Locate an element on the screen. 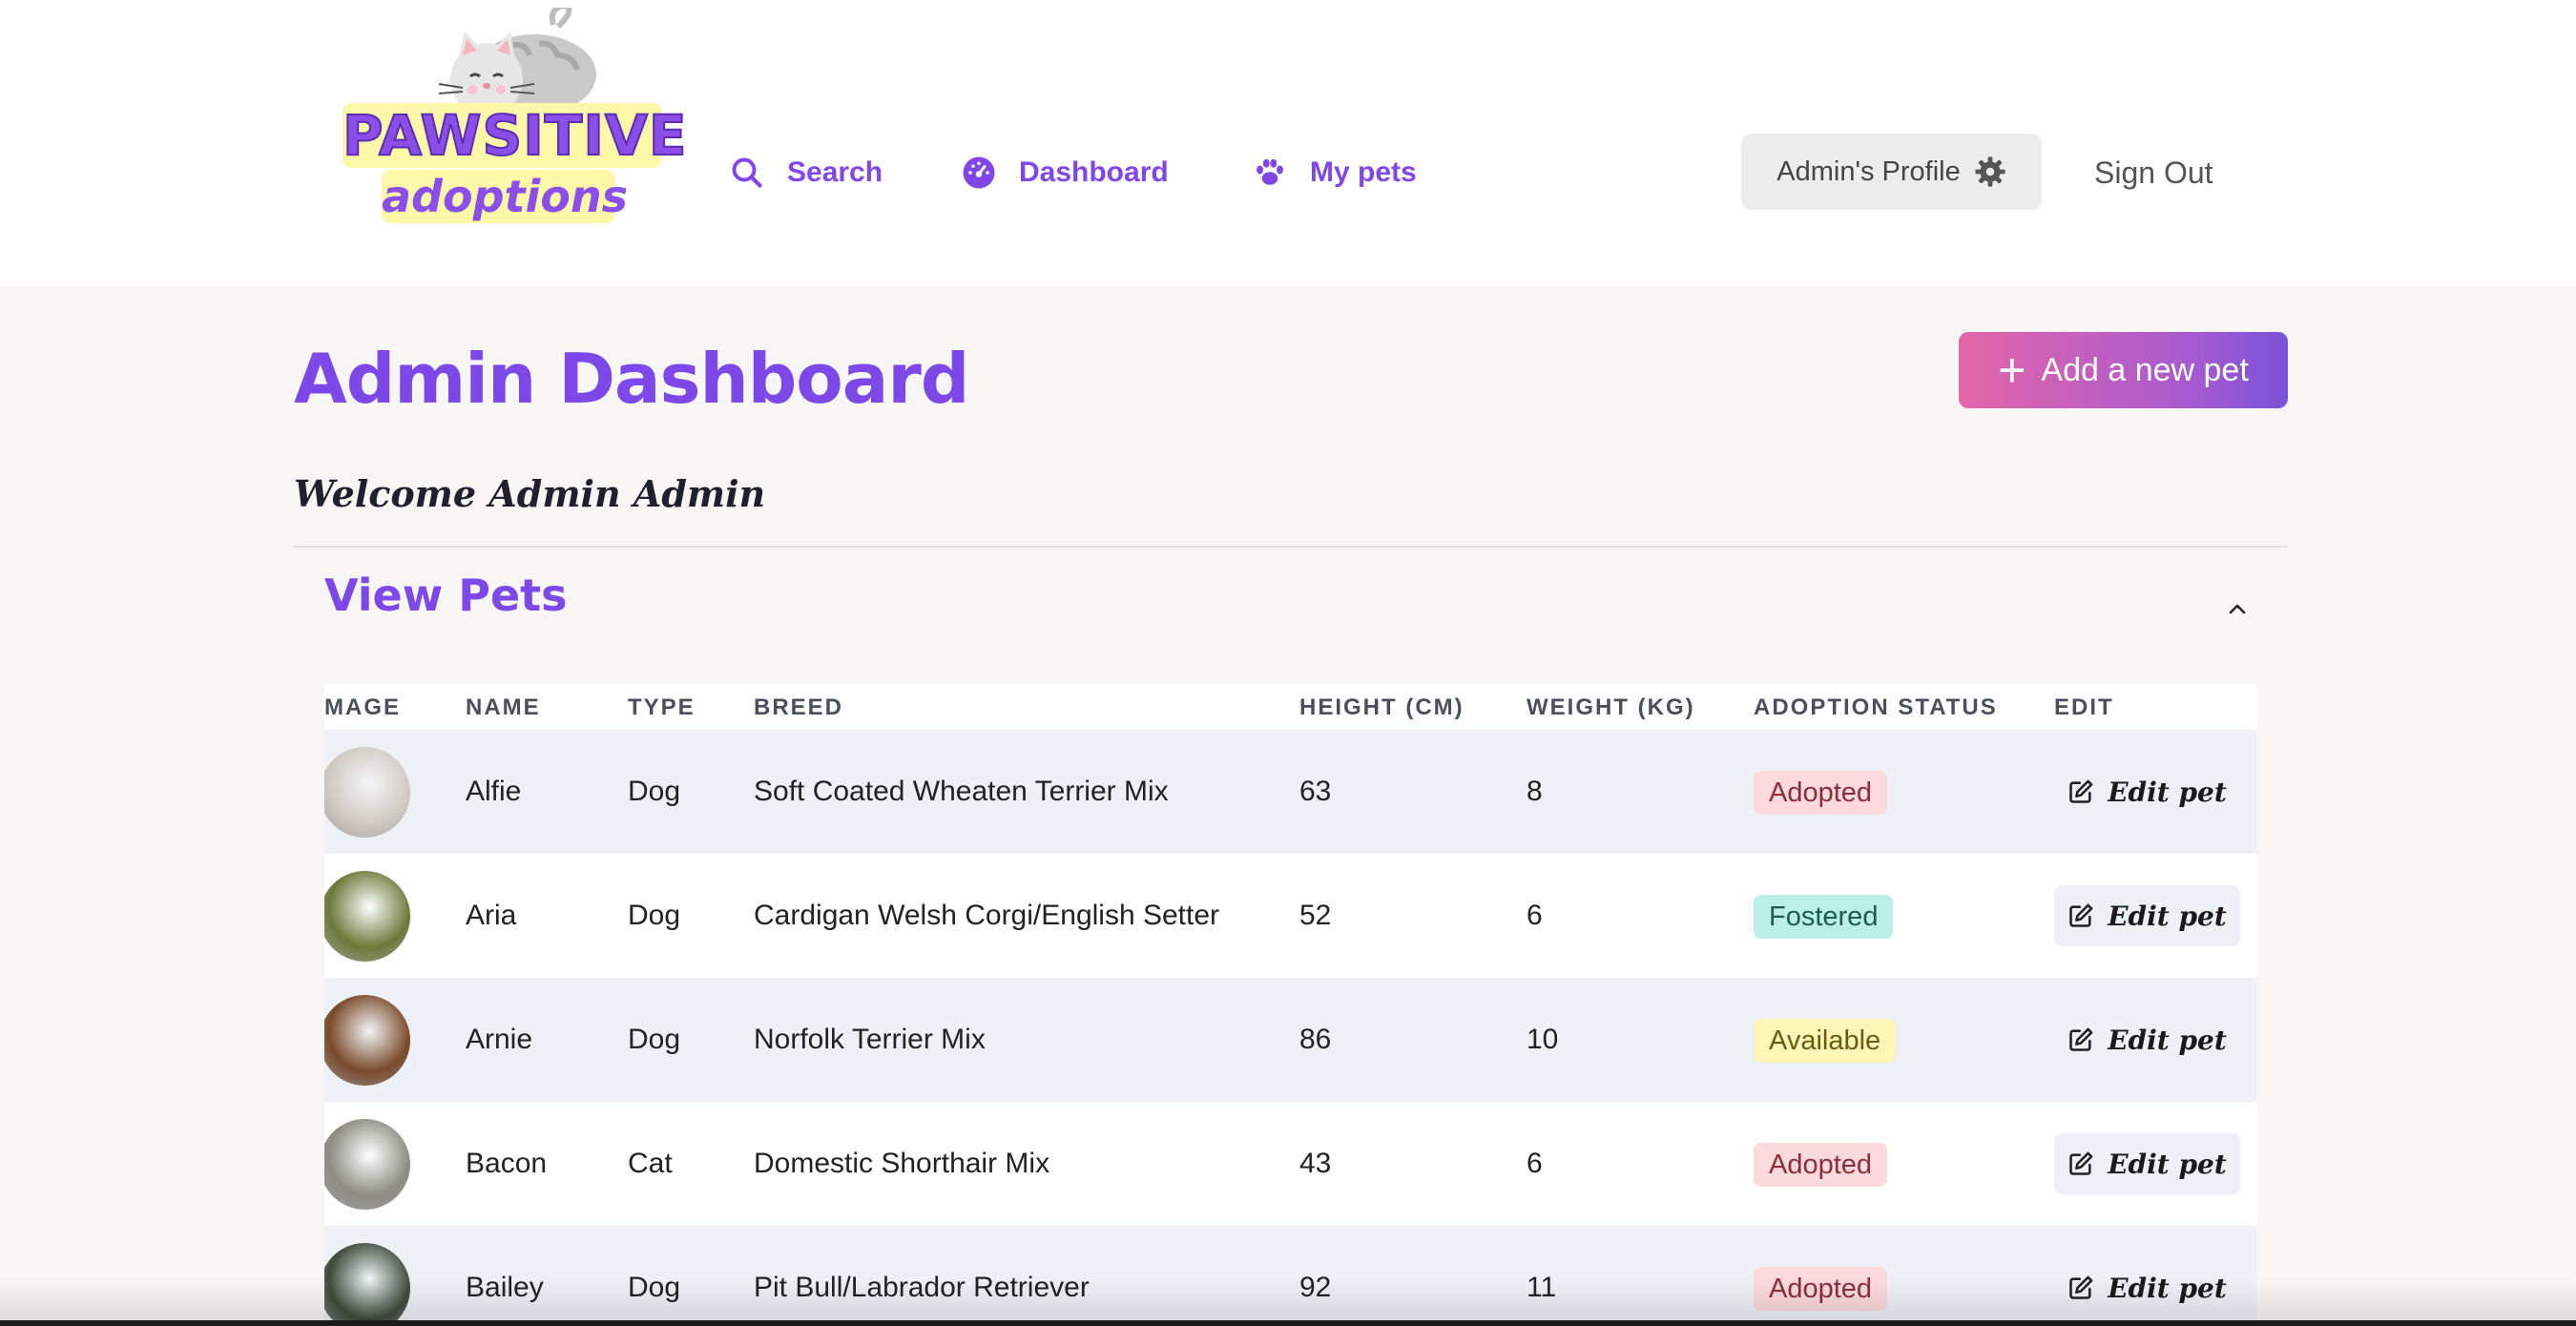 The height and width of the screenshot is (1326, 2576). nav-dashboard-label: Dashboard is located at coordinates (1094, 172).